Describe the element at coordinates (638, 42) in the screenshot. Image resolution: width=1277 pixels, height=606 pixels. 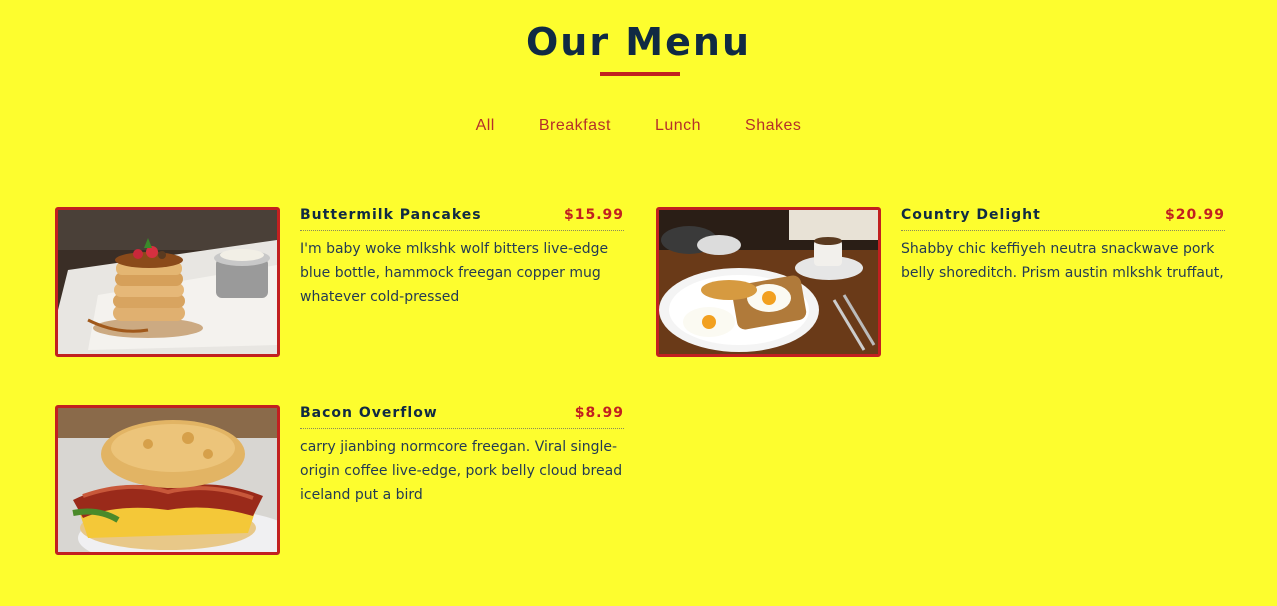
I see `page-title: Our Menu` at that location.